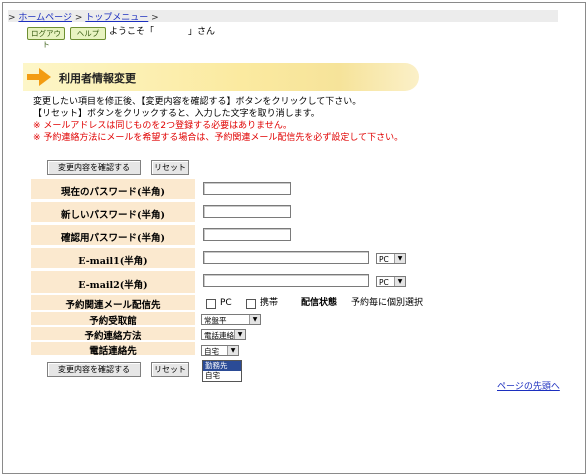 The height and width of the screenshot is (476, 588). What do you see at coordinates (45, 18) in the screenshot?
I see `breadcrumb-home-link: ホームページ` at bounding box center [45, 18].